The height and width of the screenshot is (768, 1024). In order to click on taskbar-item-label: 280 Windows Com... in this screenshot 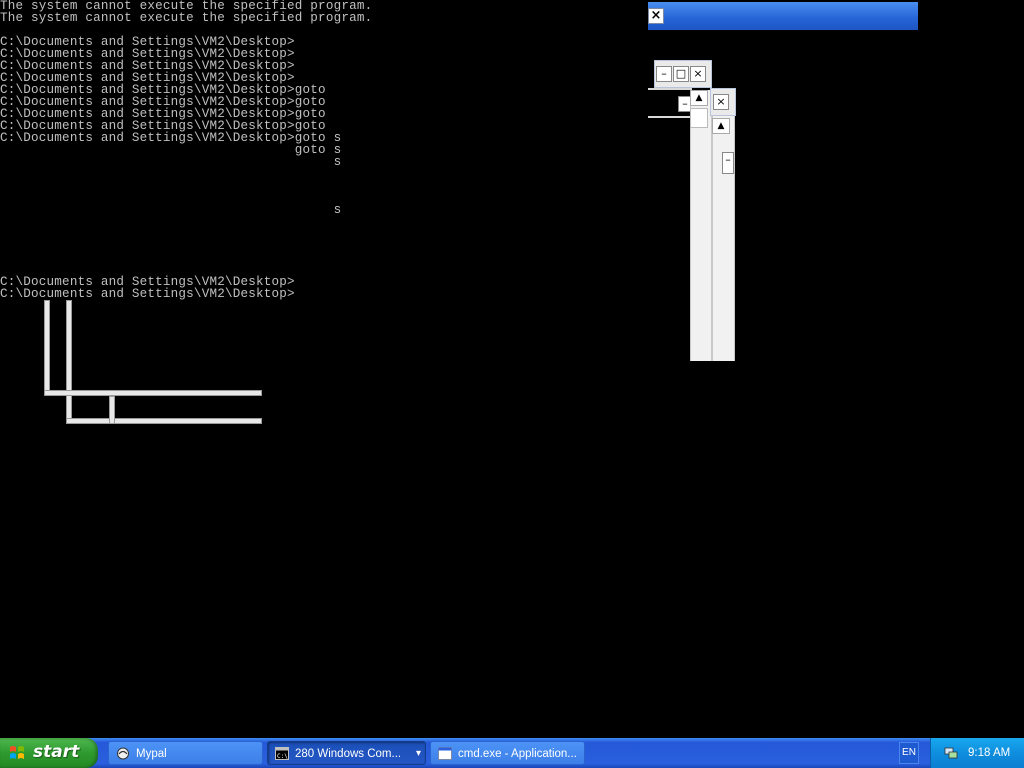, I will do `click(348, 754)`.